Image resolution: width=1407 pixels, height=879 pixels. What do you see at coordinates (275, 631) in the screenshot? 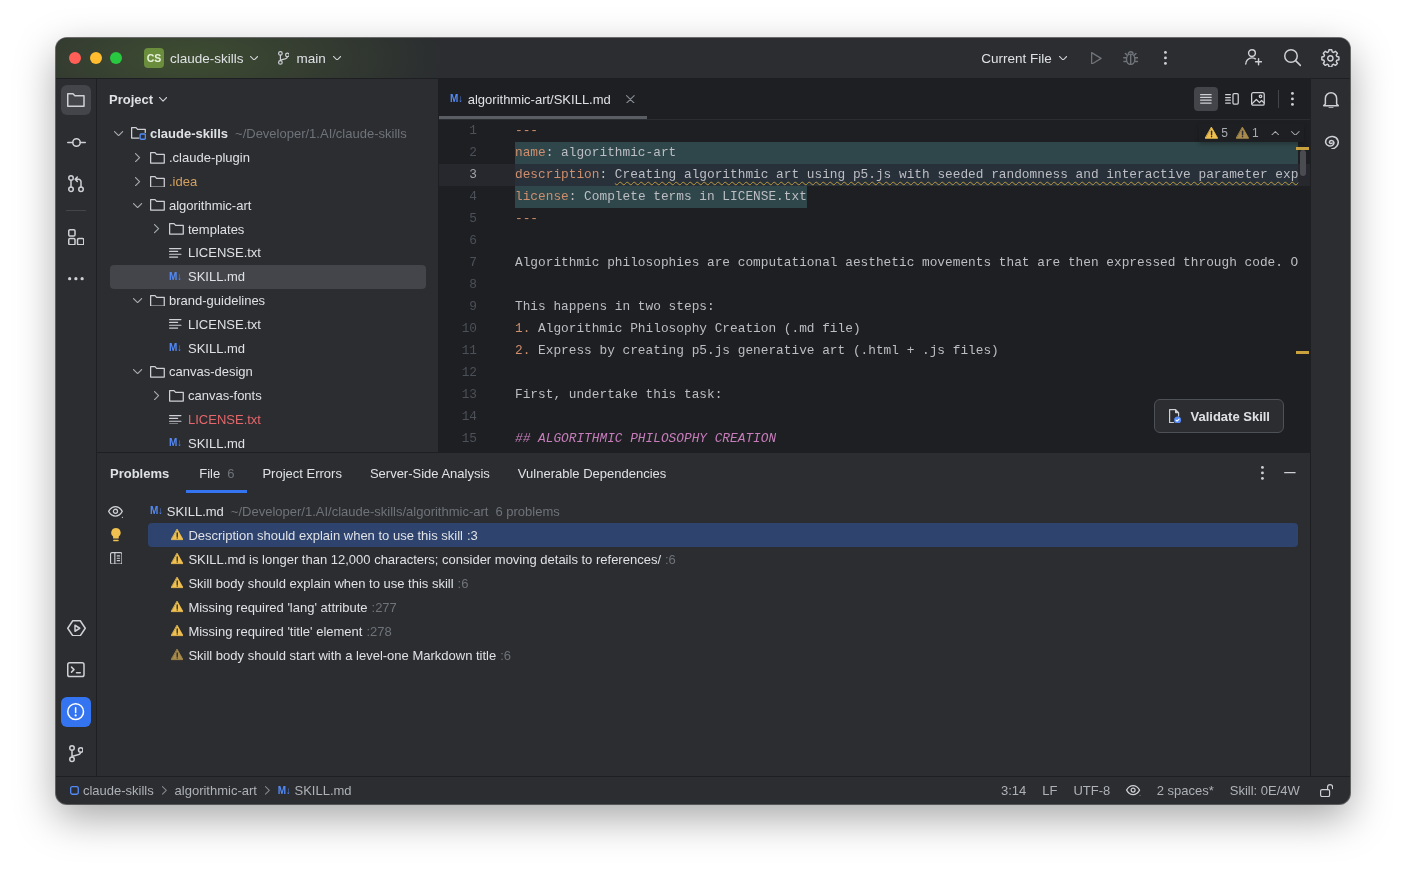
I see `problem-message: Missing required 'title' element` at bounding box center [275, 631].